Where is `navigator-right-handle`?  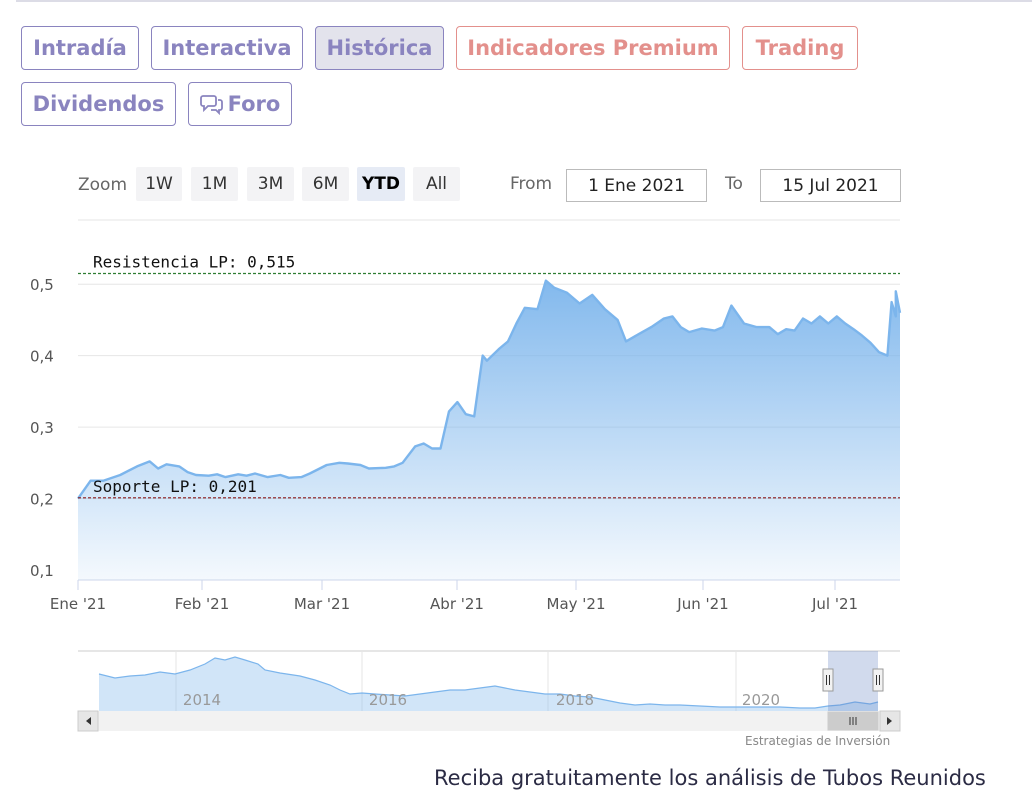
navigator-right-handle is located at coordinates (878, 680).